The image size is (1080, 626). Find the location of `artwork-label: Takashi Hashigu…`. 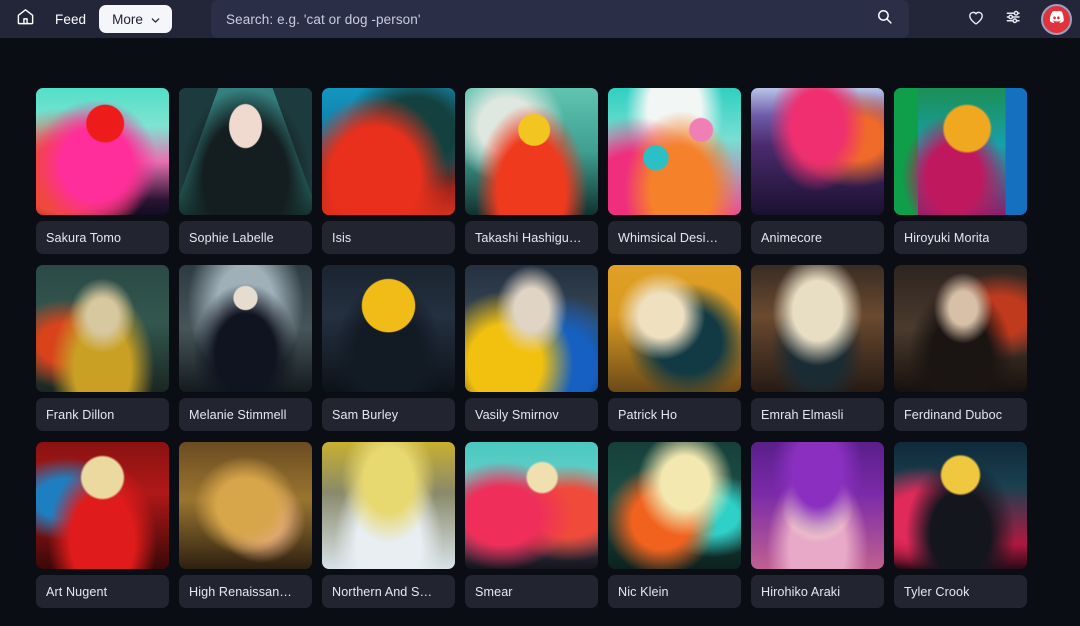

artwork-label: Takashi Hashigu… is located at coordinates (531, 237).